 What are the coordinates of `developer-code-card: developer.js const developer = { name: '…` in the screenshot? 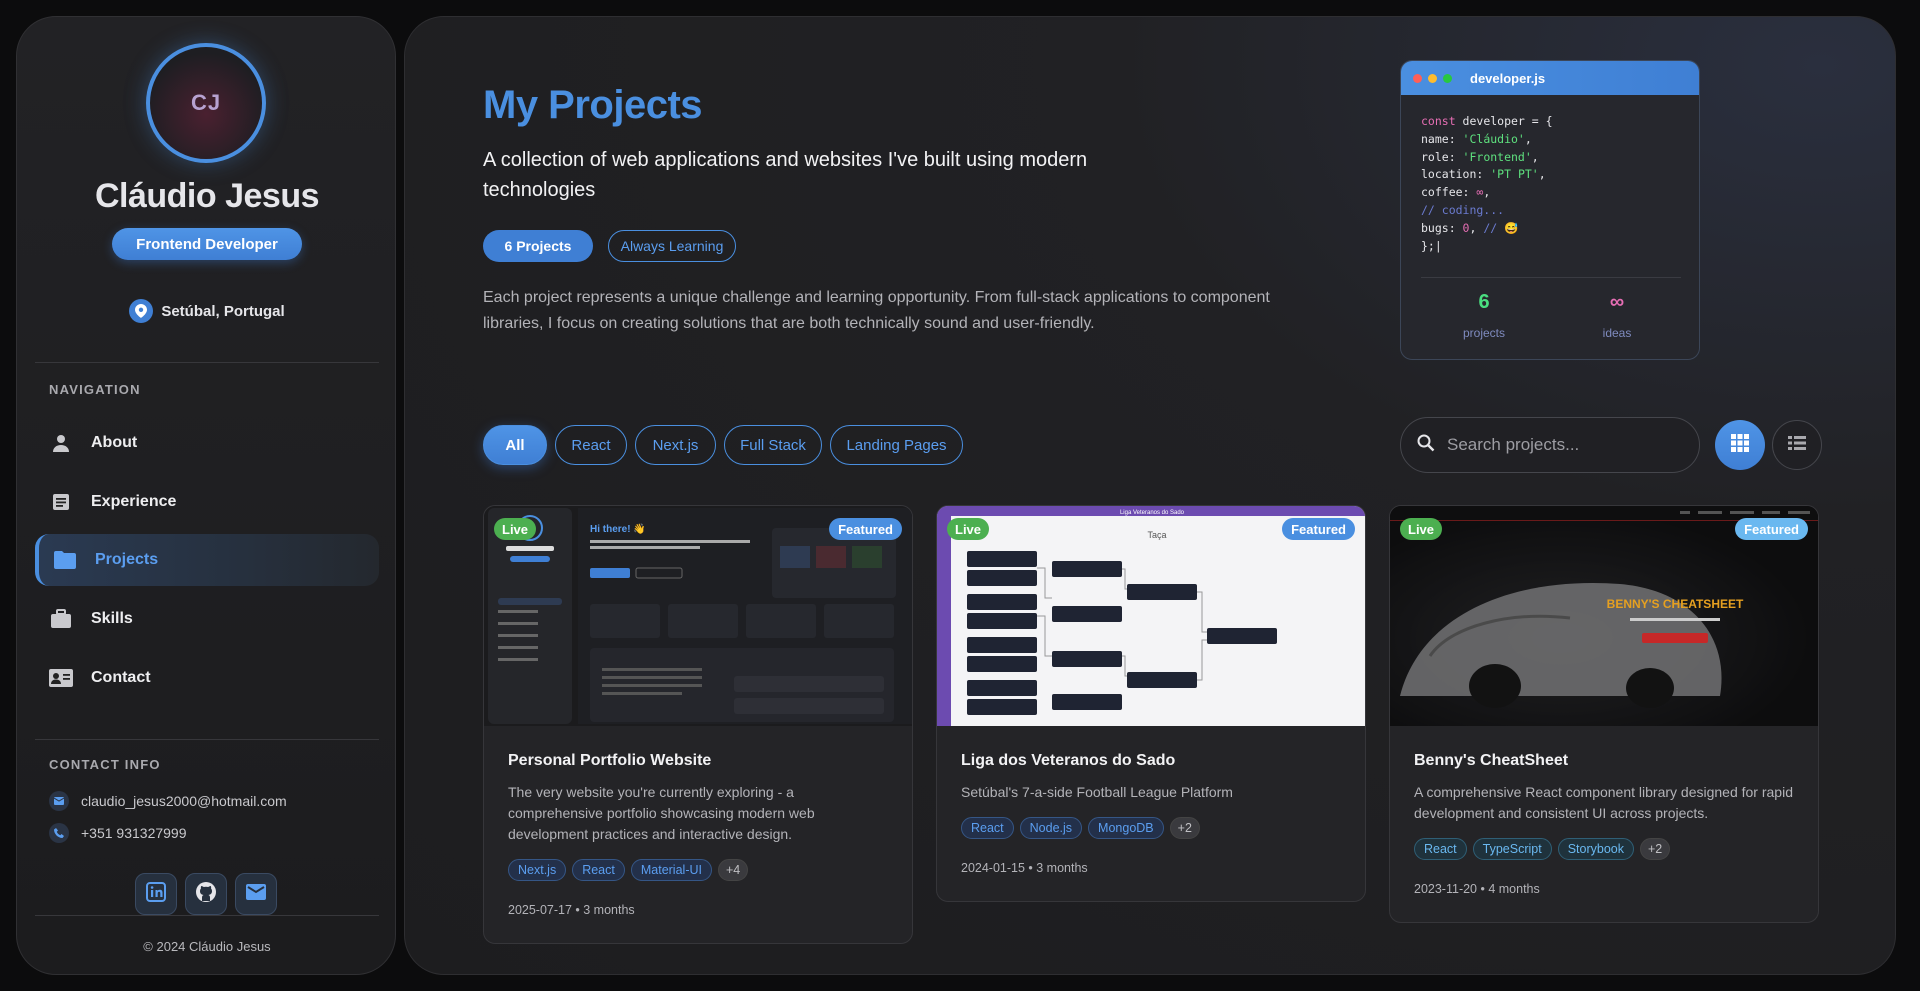 It's located at (1550, 210).